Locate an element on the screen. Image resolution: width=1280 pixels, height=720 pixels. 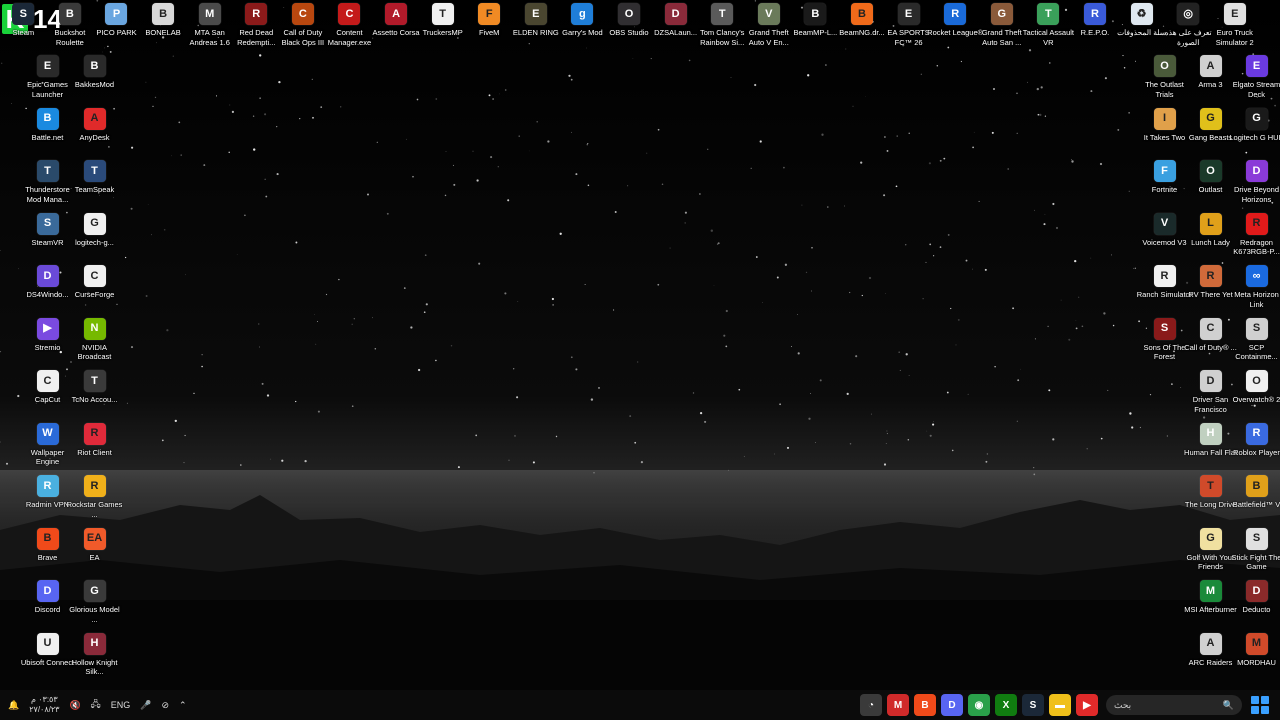
desktop-icon: F FiveM is located at coordinates (489, 26).